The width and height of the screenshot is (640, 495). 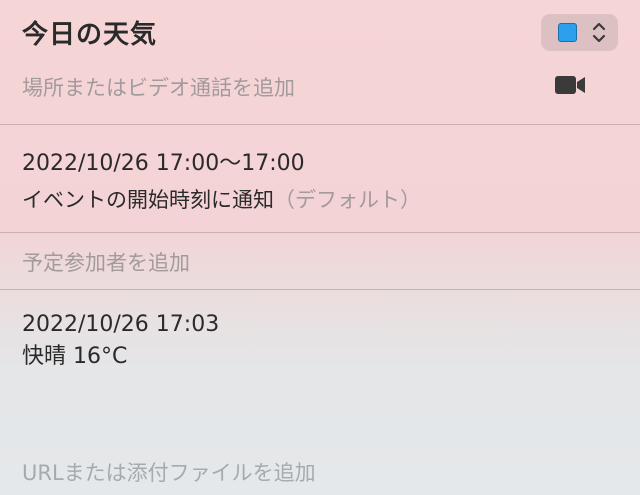 I want to click on location-input: 場所またはビデオ通話を追加, so click(x=158, y=87).